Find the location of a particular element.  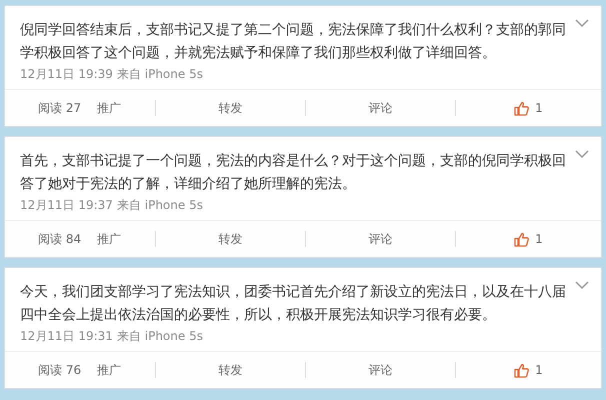

post-time: 12月11日 19:39 is located at coordinates (66, 74).